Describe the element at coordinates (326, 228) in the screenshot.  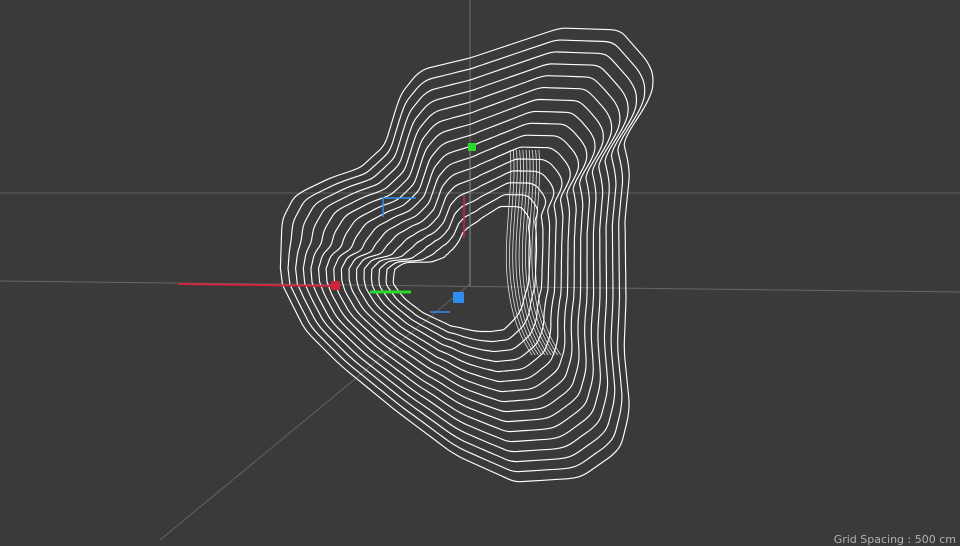
I see `transform-gizmo` at that location.